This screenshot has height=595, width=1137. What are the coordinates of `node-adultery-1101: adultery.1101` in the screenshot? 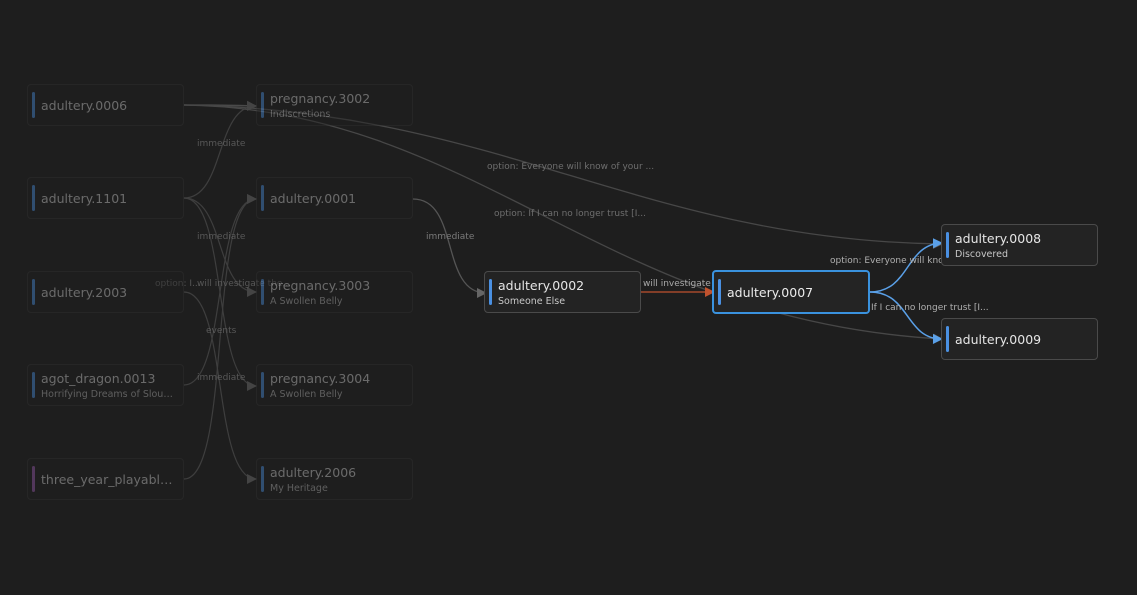 It's located at (105, 198).